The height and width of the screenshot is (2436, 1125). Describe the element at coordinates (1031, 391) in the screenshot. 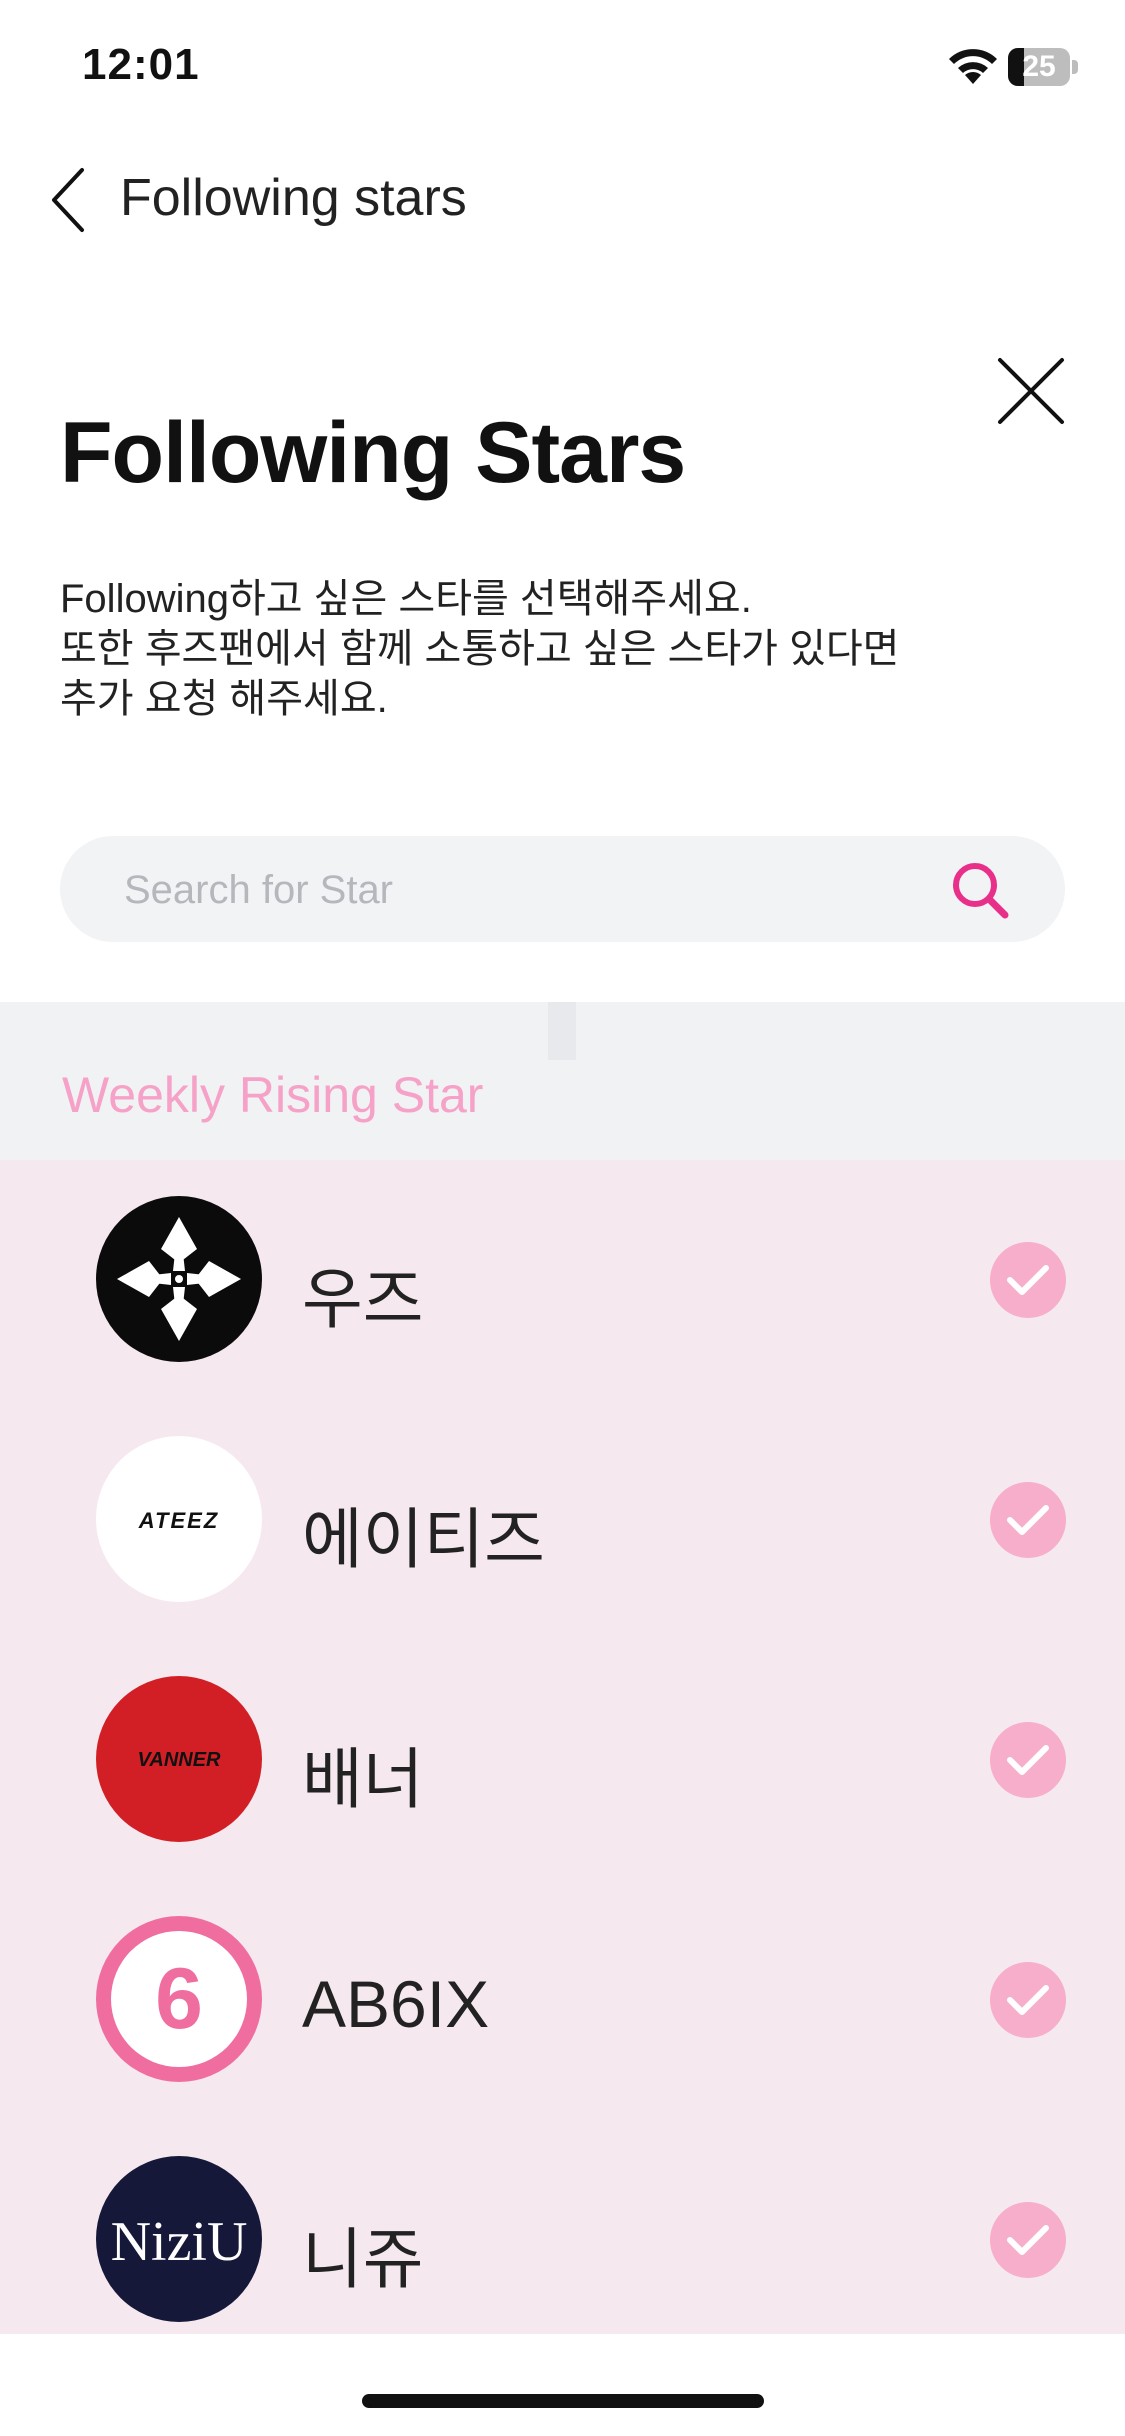

I see `close-icon` at that location.